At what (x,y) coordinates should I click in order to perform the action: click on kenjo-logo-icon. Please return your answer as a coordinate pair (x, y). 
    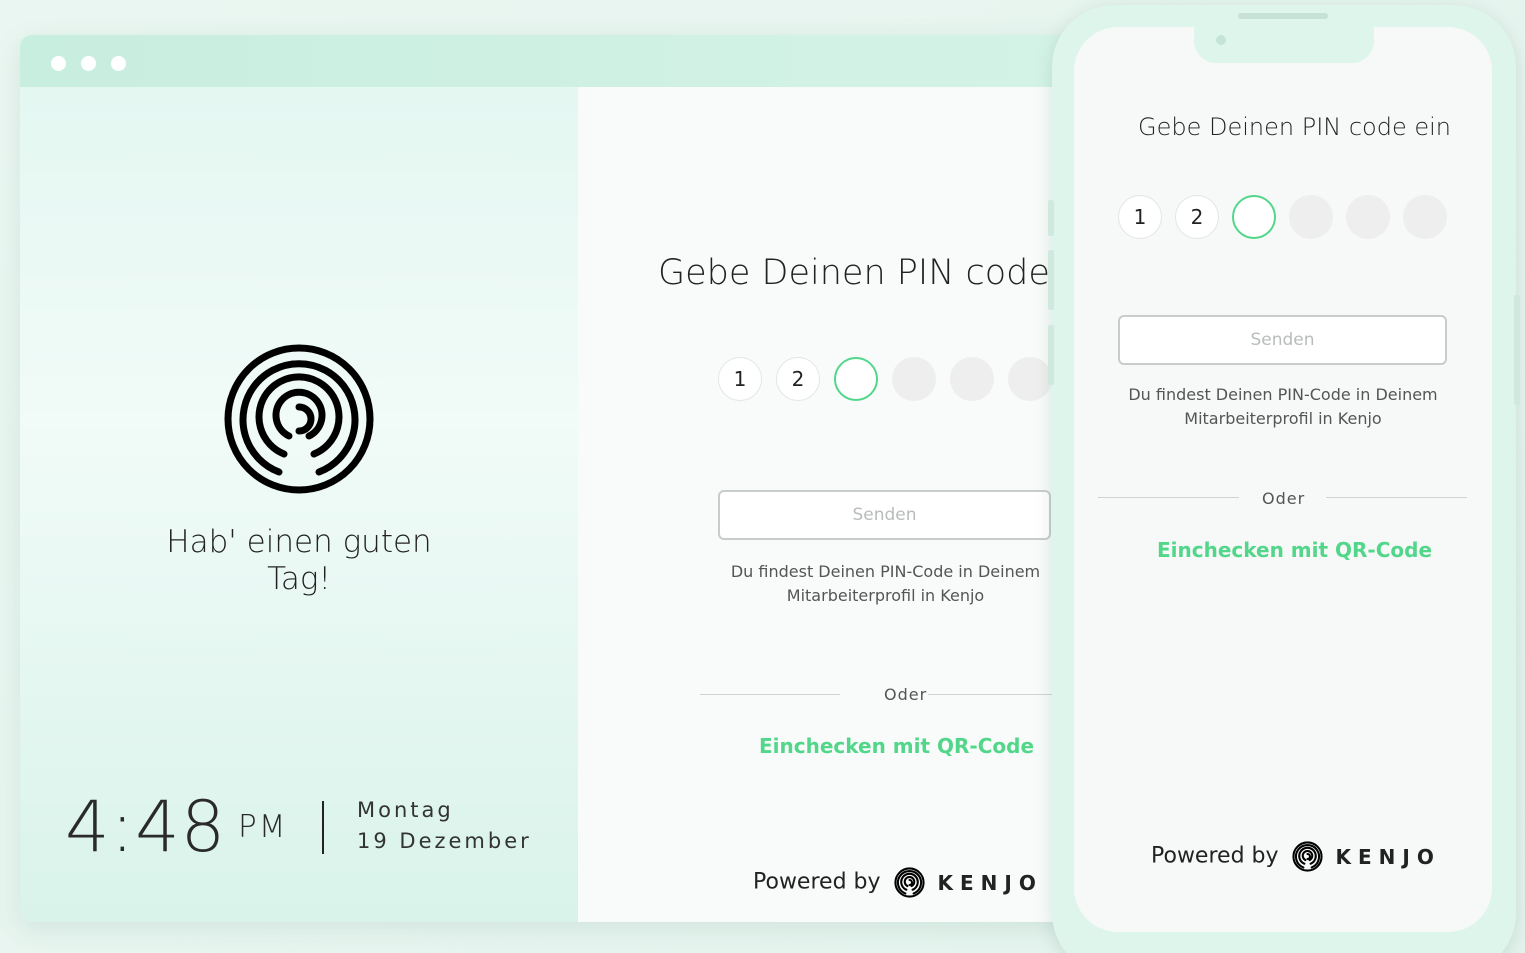
    Looking at the image, I should click on (909, 882).